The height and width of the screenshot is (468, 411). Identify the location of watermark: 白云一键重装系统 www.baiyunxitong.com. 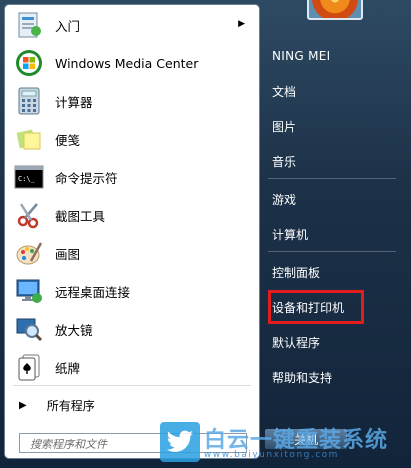
(285, 444).